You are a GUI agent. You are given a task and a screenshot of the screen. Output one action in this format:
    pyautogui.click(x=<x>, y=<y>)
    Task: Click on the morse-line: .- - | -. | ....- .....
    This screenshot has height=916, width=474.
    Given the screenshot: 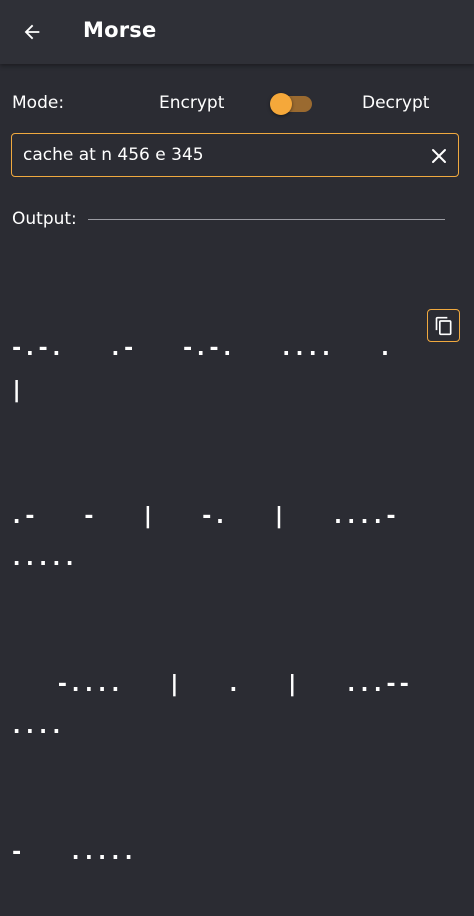 What is the action you would take?
    pyautogui.click(x=227, y=537)
    